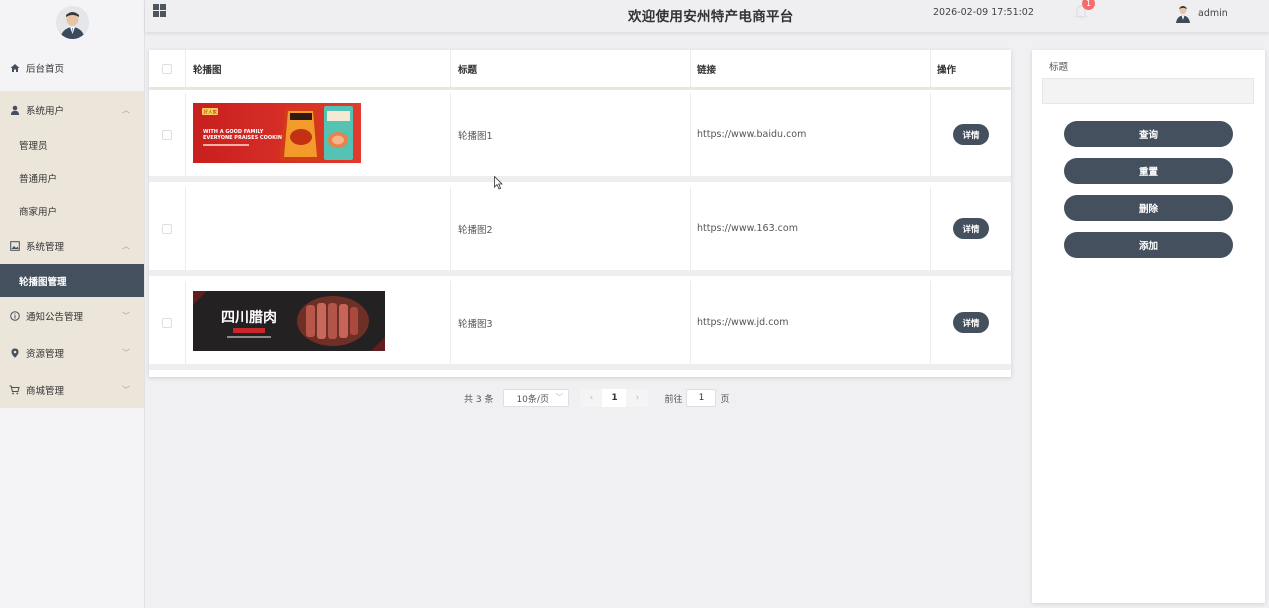 Image resolution: width=1269 pixels, height=608 pixels. Describe the element at coordinates (1059, 67) in the screenshot. I see `title-filter-label: 标题` at that location.